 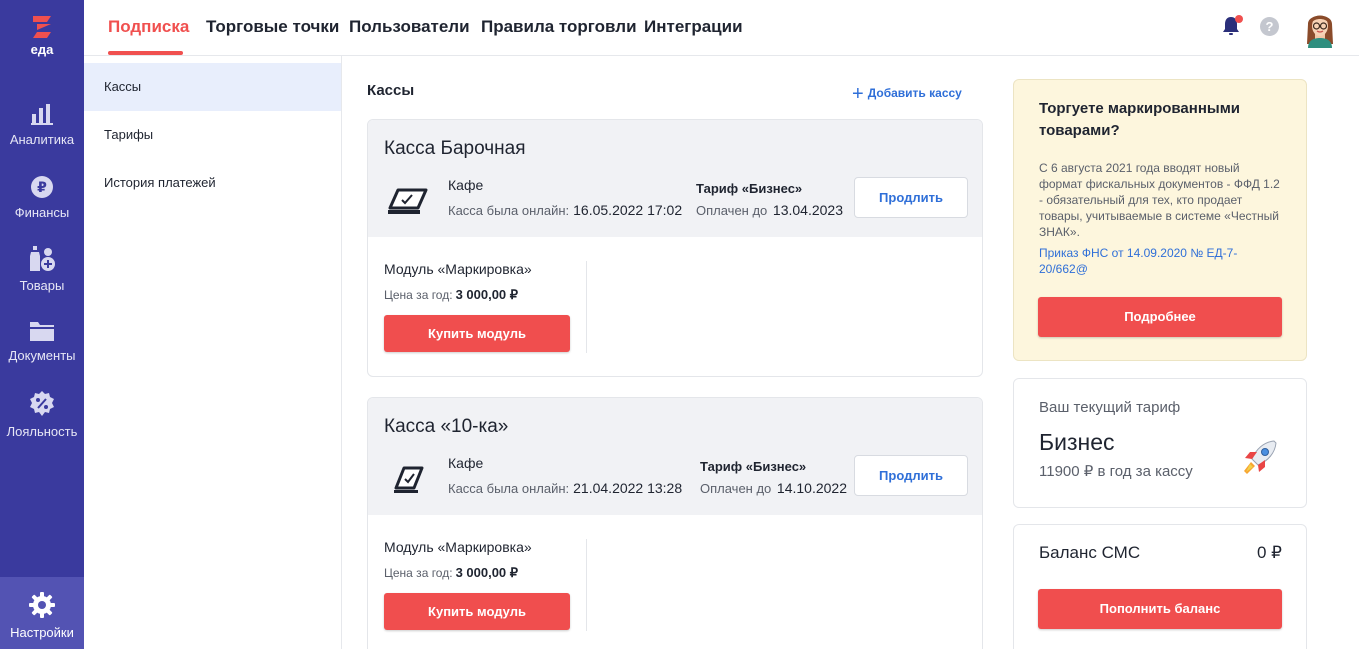 What do you see at coordinates (559, 27) in the screenshot?
I see `tab-trade-rules: Правила торговли` at bounding box center [559, 27].